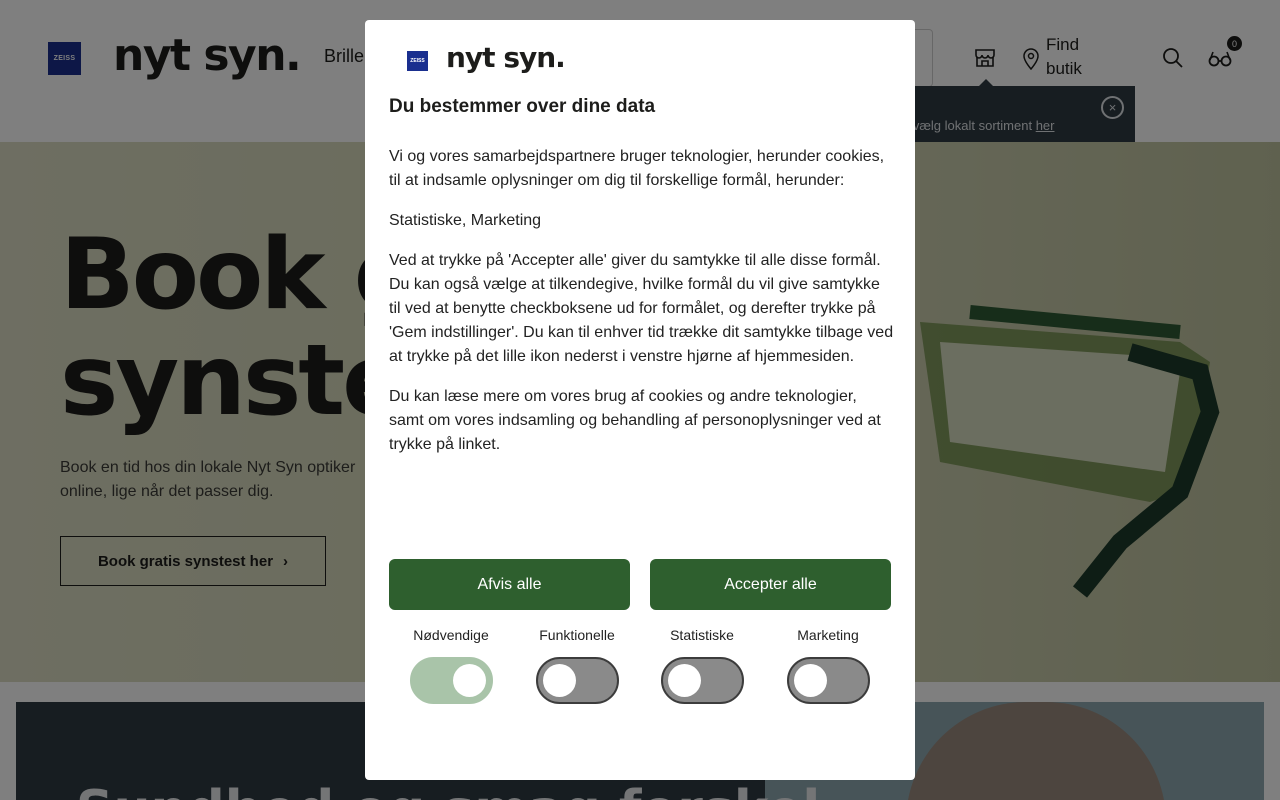  Describe the element at coordinates (577, 680) in the screenshot. I see `functional-toggle` at that location.